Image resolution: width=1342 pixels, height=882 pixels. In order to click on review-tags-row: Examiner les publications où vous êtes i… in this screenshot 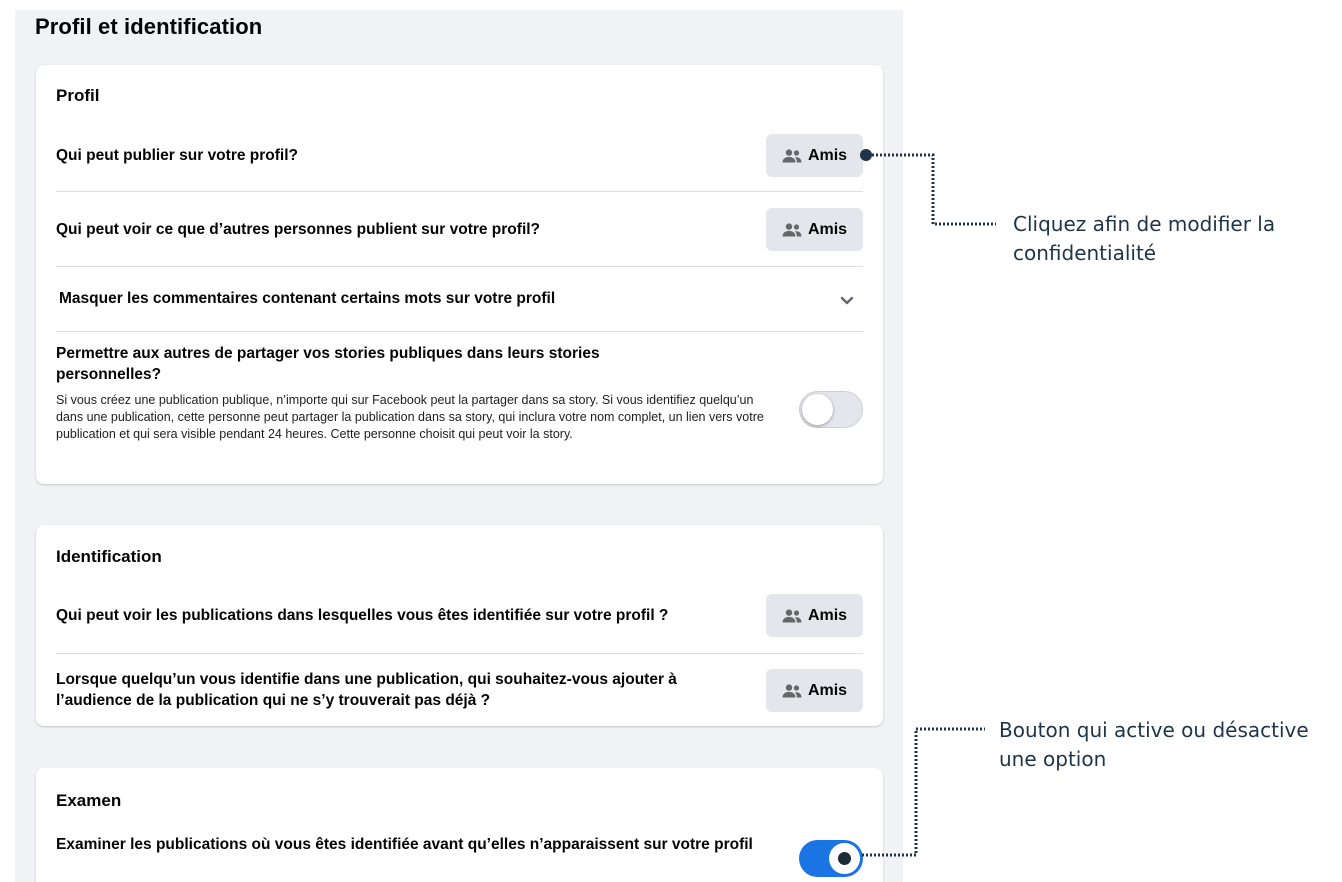, I will do `click(459, 858)`.